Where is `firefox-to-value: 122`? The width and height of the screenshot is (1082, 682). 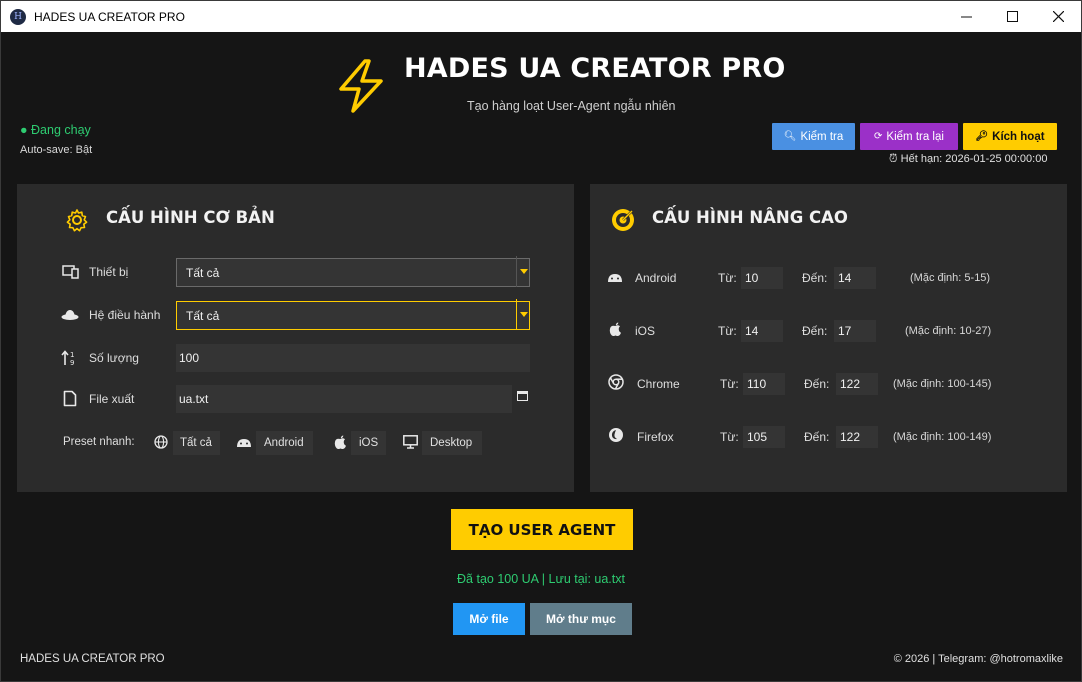
firefox-to-value: 122 is located at coordinates (850, 437).